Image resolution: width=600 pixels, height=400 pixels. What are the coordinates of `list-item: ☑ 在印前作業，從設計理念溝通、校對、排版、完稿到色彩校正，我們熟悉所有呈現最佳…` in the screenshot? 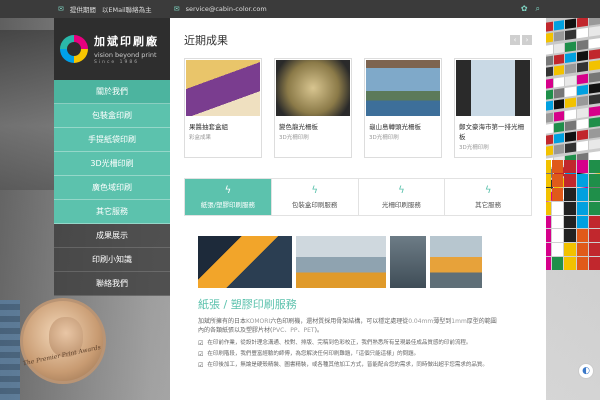 It's located at (335, 343).